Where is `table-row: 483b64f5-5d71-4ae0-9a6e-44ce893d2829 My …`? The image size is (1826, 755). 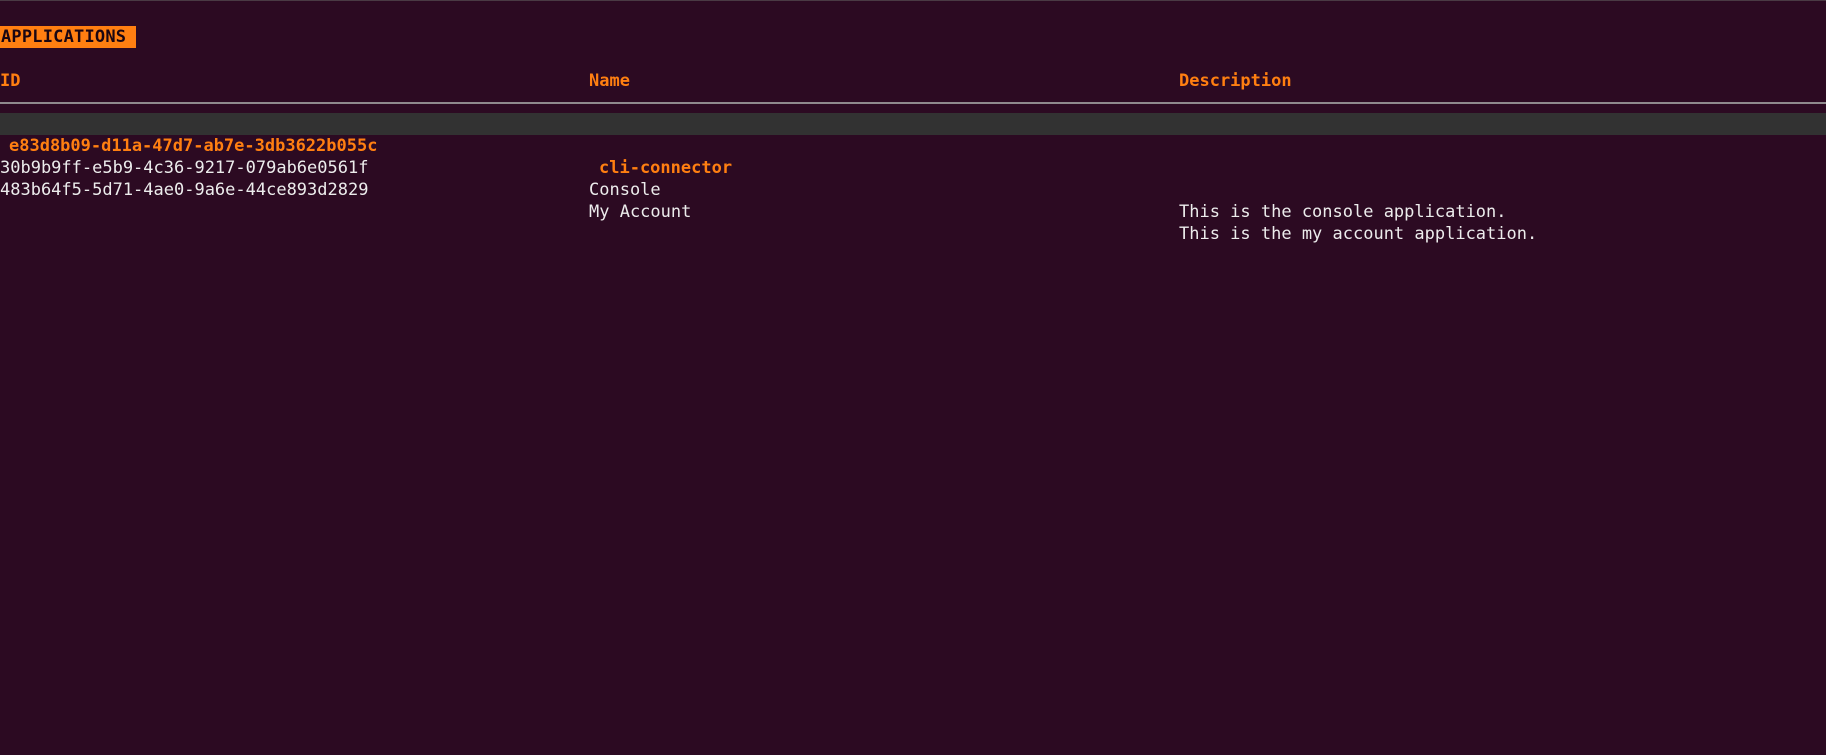 table-row: 483b64f5-5d71-4ae0-9a6e-44ce893d2829 My … is located at coordinates (913, 200).